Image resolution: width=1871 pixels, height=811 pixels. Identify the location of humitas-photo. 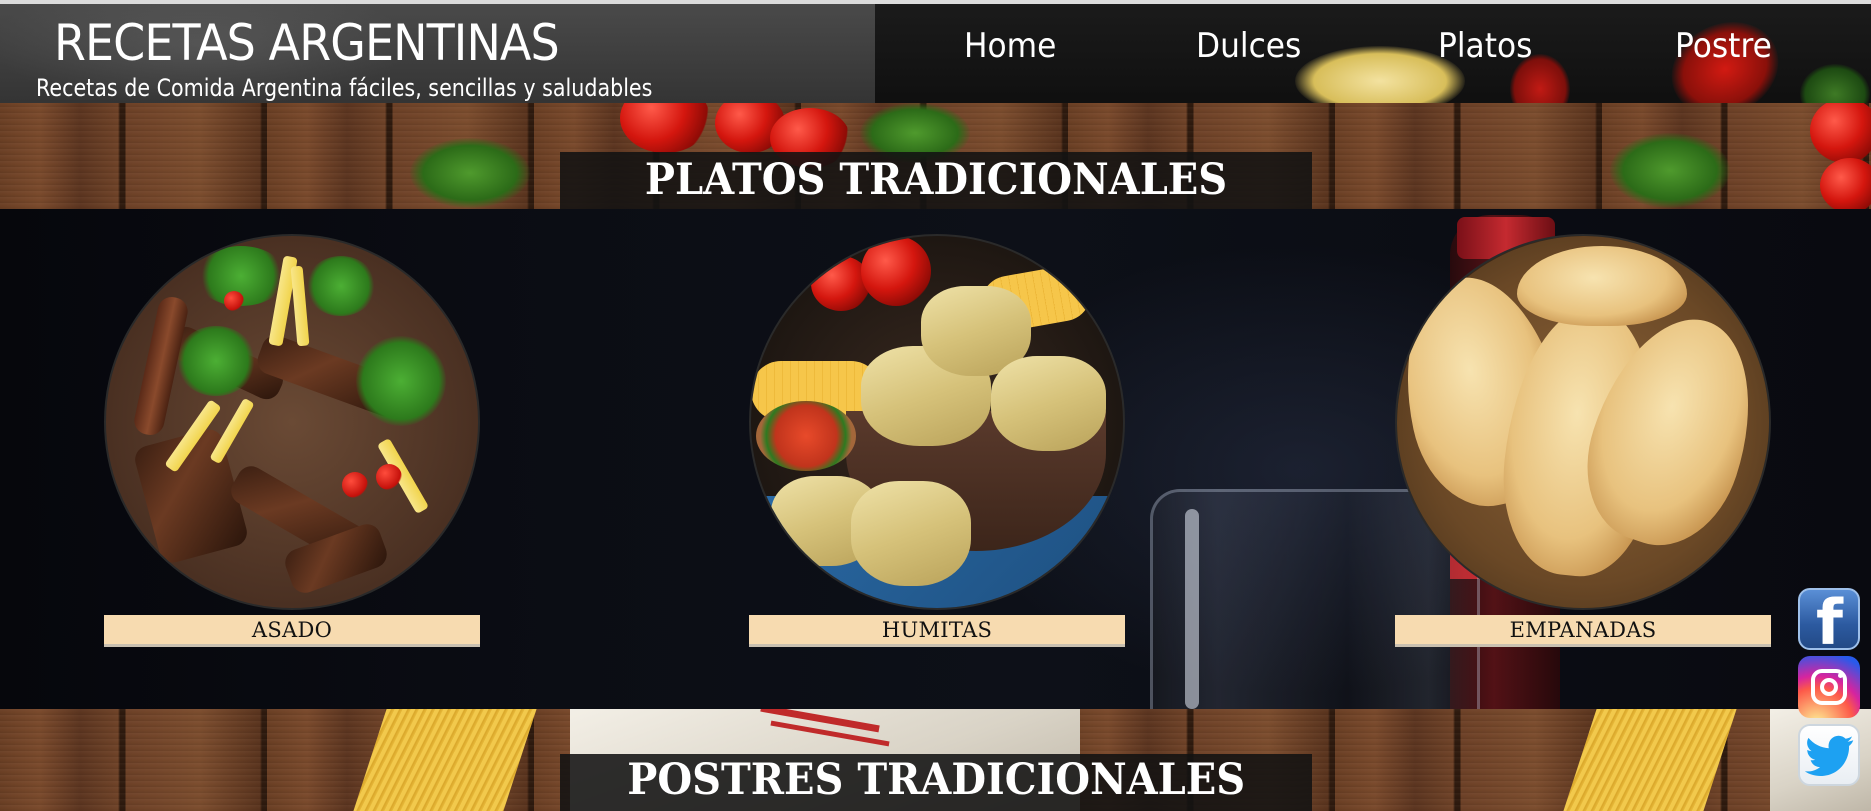
(937, 422).